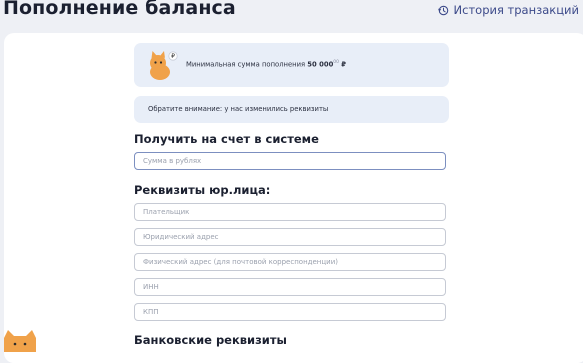 This screenshot has height=363, width=583. Describe the element at coordinates (290, 212) in the screenshot. I see `payer-input` at that location.